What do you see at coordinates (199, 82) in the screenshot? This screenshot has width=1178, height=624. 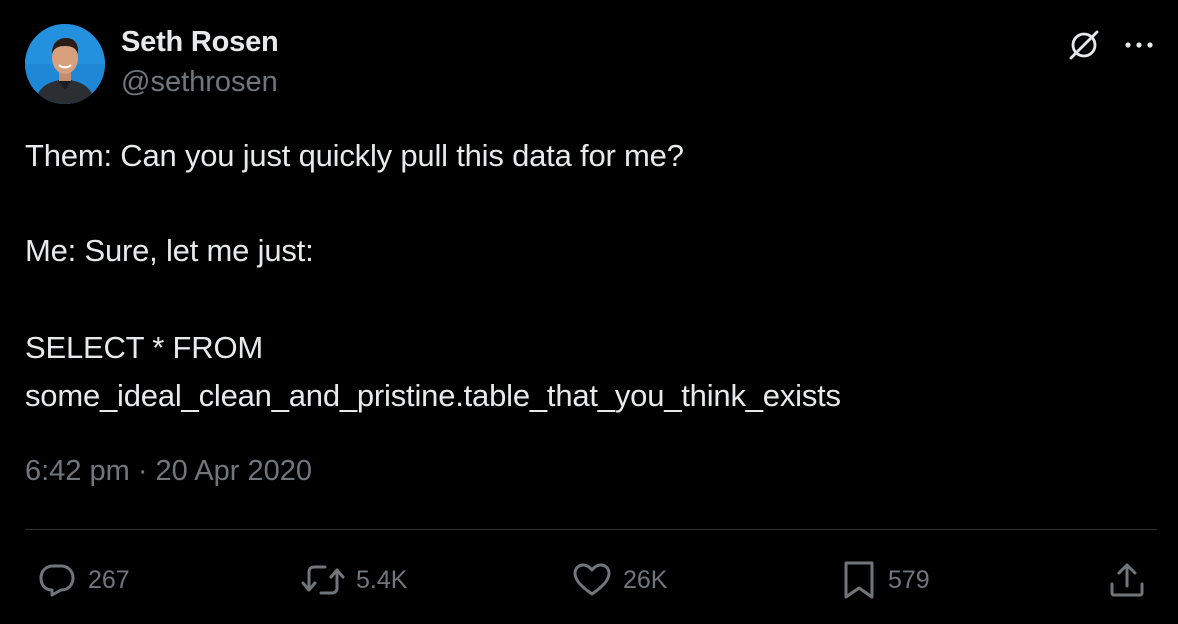 I see `author-handle: @sethrosen` at bounding box center [199, 82].